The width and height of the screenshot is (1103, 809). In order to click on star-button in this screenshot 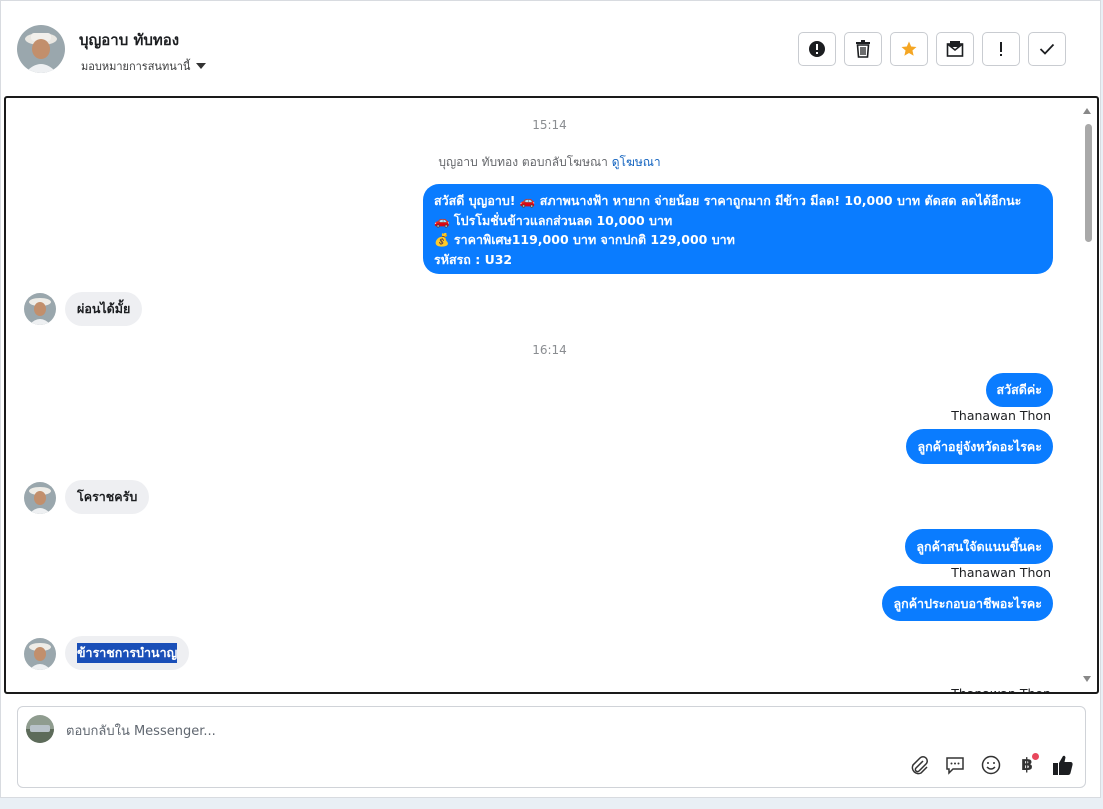, I will do `click(909, 49)`.